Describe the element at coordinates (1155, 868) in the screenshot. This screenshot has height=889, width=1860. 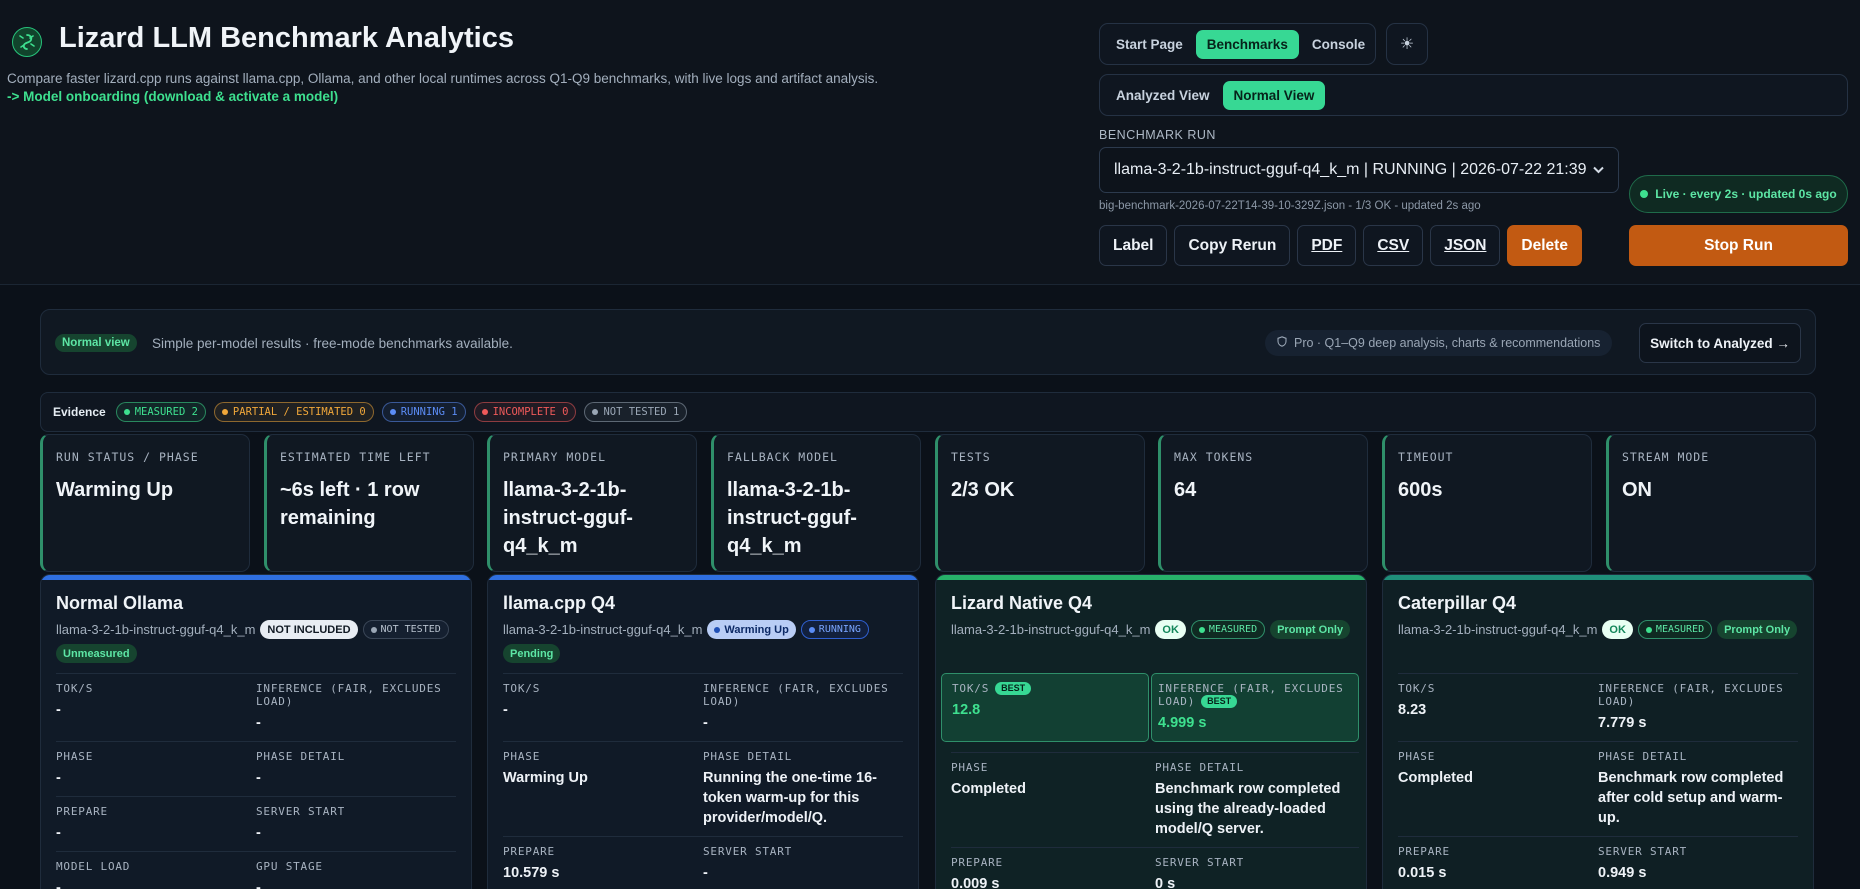
I see `metric-row: PREPARE 0.009 s SERVER START 0 s` at that location.